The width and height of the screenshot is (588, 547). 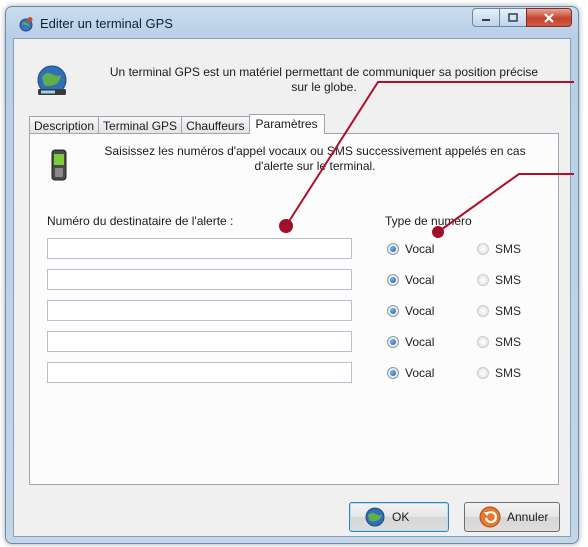 I want to click on minimize-icon, so click(x=486, y=19).